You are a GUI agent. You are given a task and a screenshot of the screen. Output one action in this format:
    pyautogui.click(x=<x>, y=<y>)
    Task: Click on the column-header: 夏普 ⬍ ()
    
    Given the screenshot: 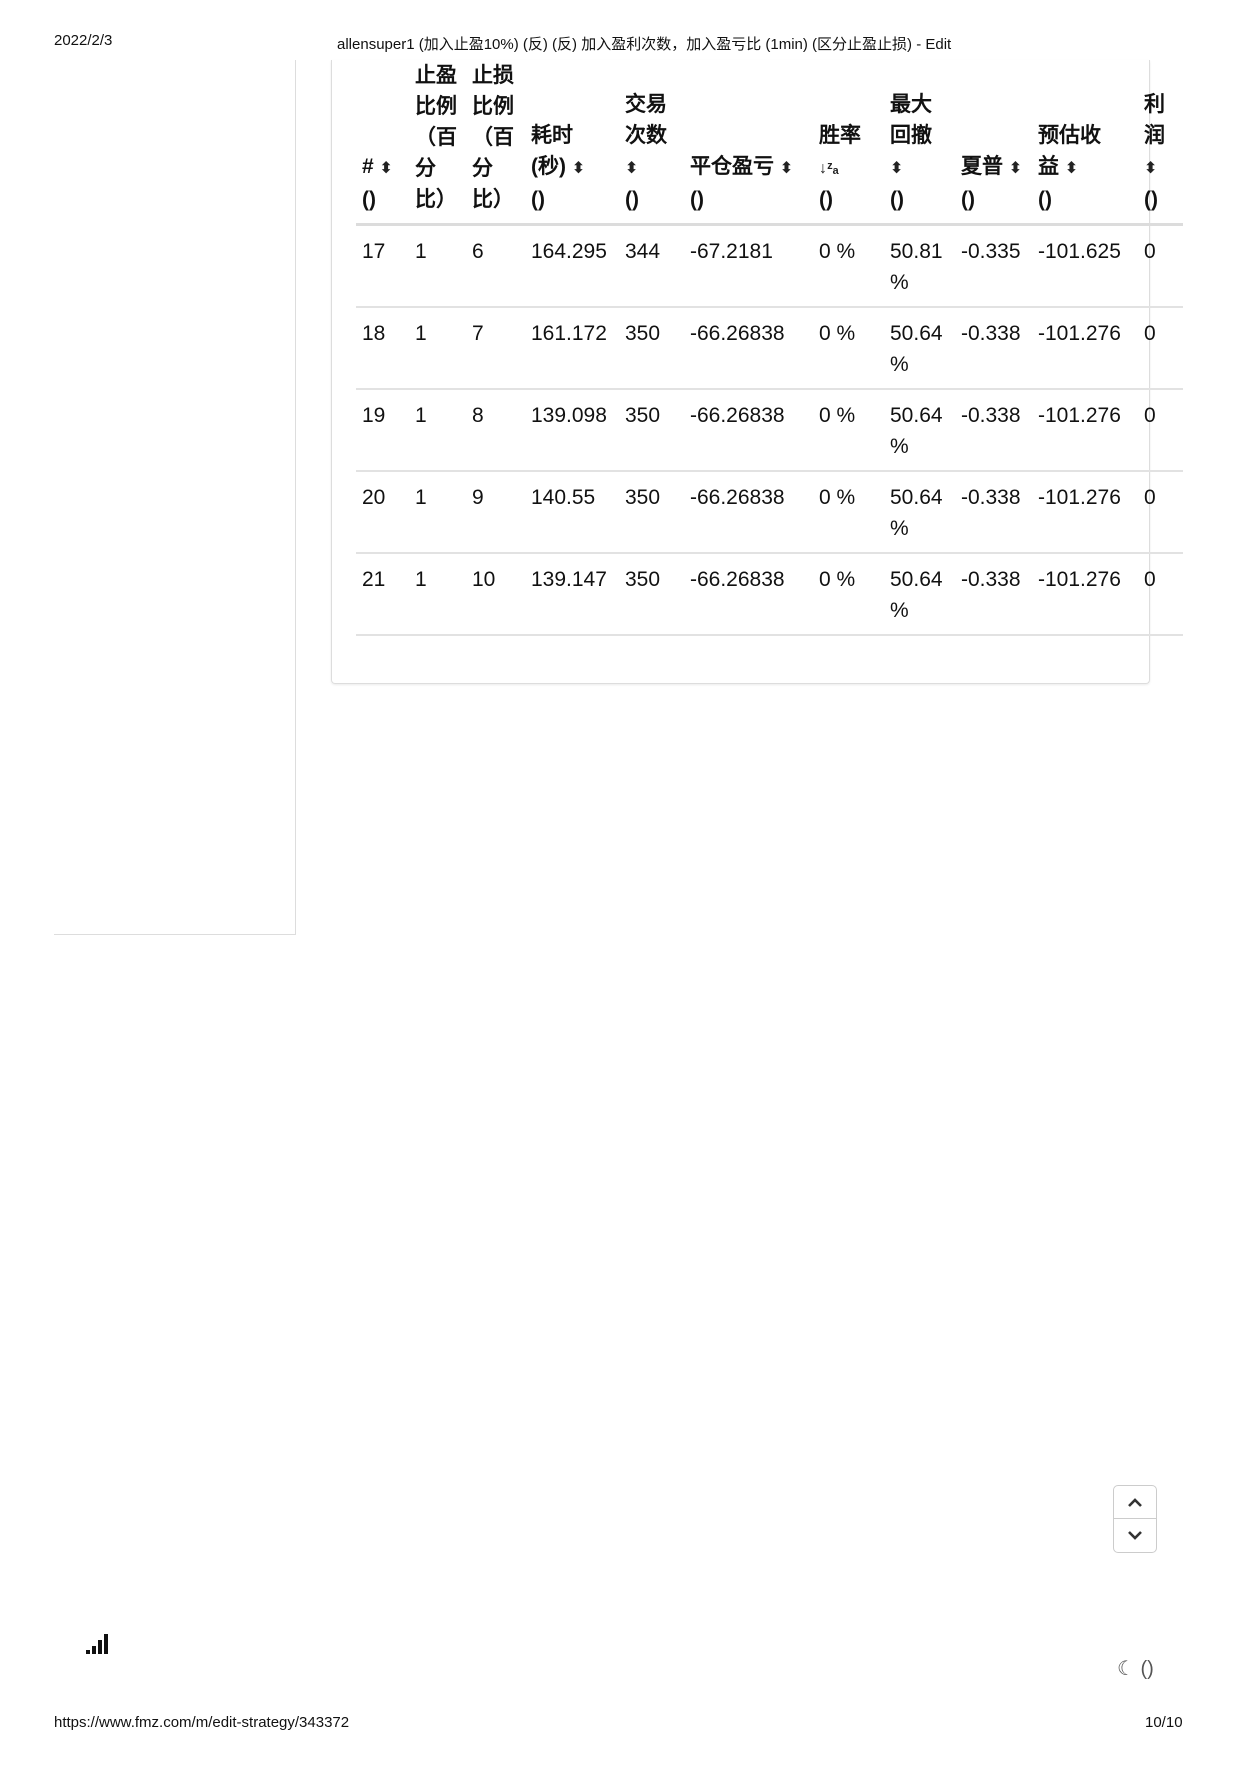 What is the action you would take?
    pyautogui.click(x=993, y=143)
    